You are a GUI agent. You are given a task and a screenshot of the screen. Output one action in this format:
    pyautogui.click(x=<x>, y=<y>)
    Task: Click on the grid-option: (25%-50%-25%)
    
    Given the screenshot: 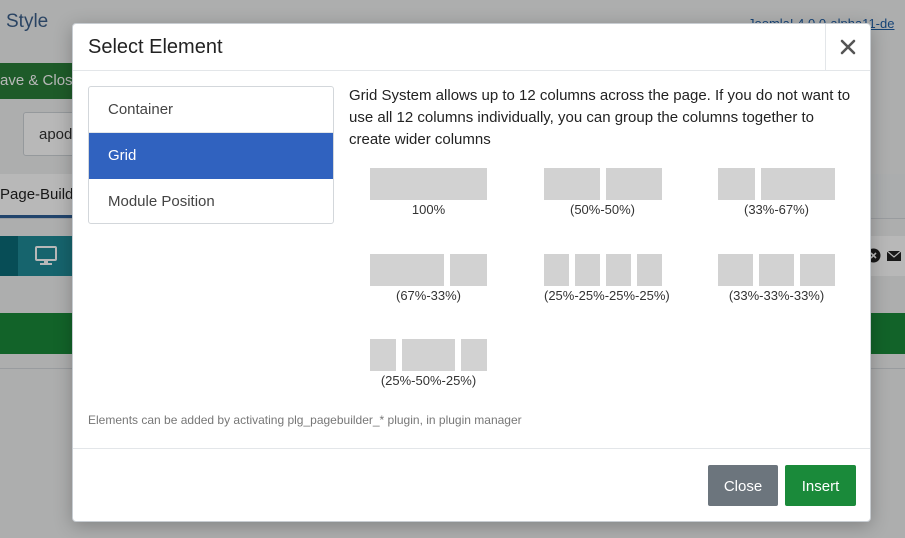 What is the action you would take?
    pyautogui.click(x=440, y=363)
    